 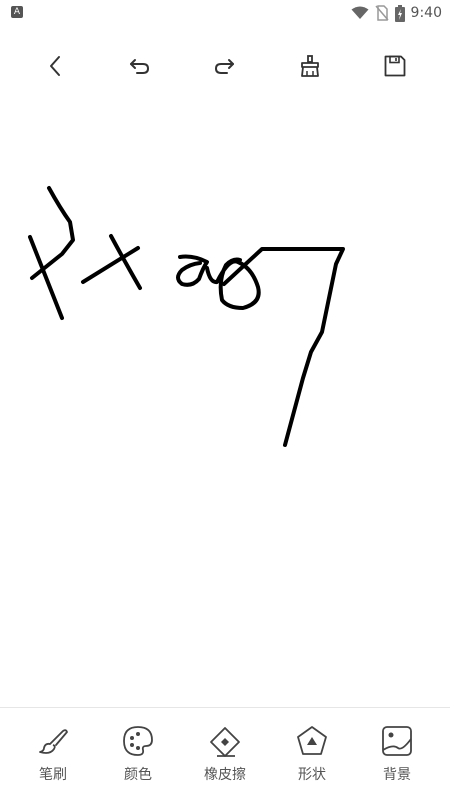 I want to click on shape-tool: 形状, so click(x=312, y=756).